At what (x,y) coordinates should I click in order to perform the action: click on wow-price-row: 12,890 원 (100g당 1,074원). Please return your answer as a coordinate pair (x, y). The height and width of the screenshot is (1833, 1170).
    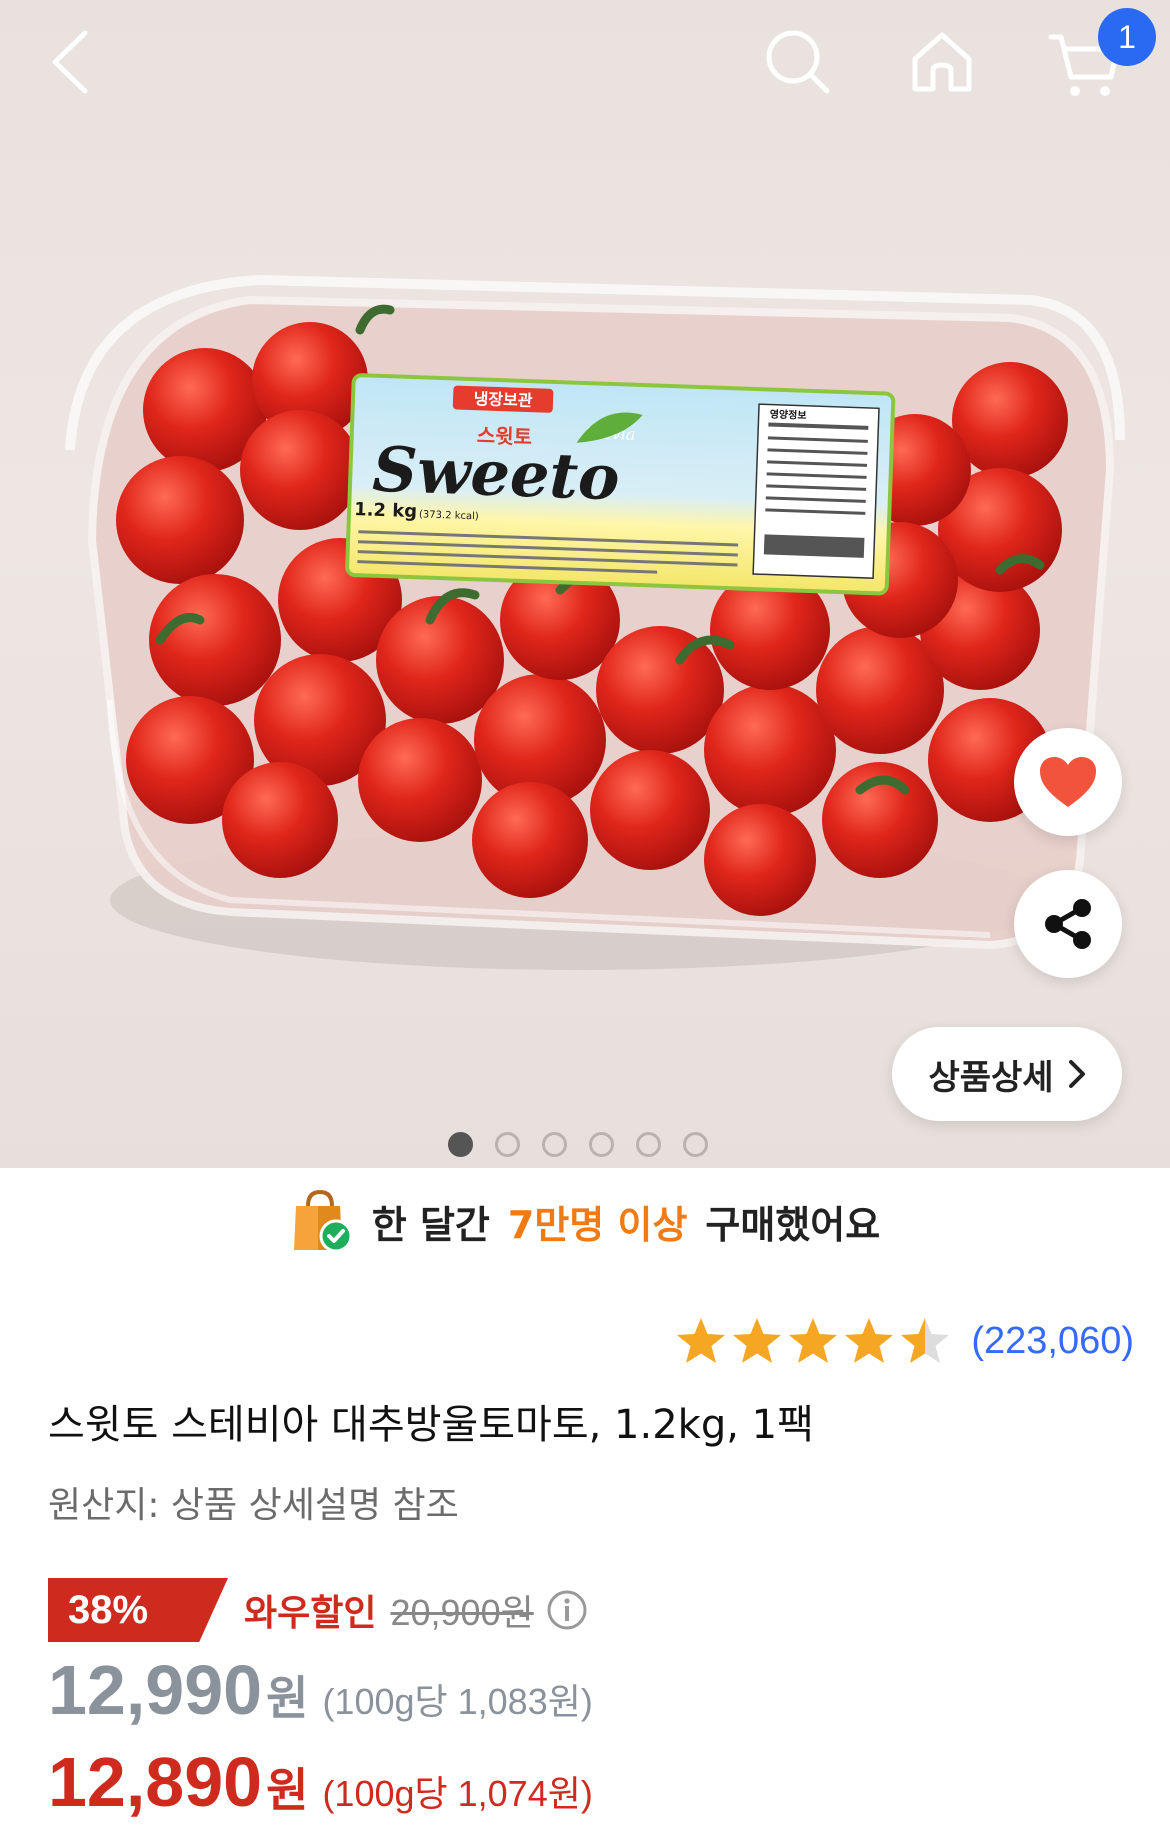
    Looking at the image, I should click on (320, 1782).